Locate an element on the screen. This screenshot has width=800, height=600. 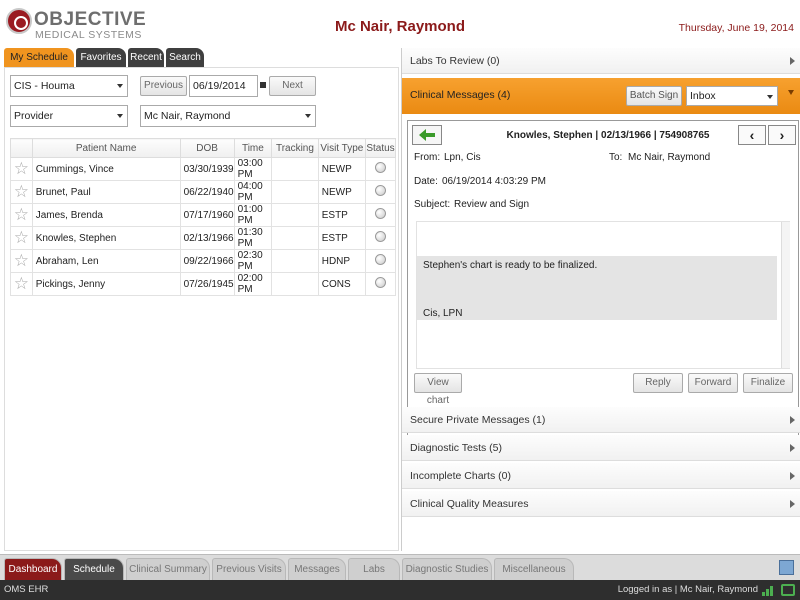
patient-dob: 07/17/1960 is located at coordinates (207, 215).